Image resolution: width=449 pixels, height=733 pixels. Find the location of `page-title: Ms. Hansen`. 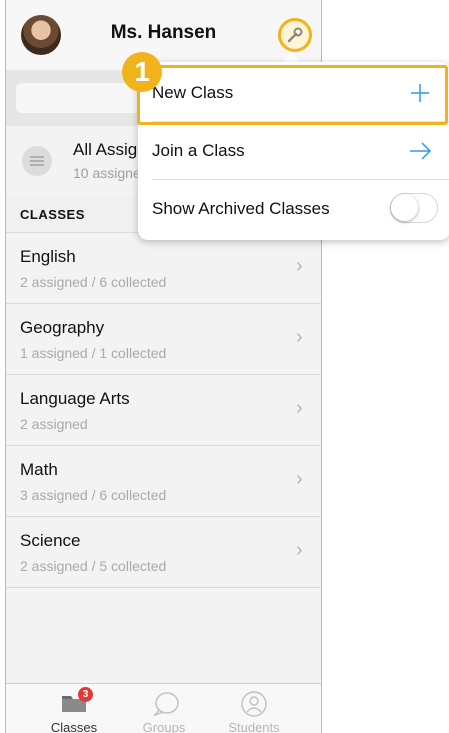

page-title: Ms. Hansen is located at coordinates (163, 32).